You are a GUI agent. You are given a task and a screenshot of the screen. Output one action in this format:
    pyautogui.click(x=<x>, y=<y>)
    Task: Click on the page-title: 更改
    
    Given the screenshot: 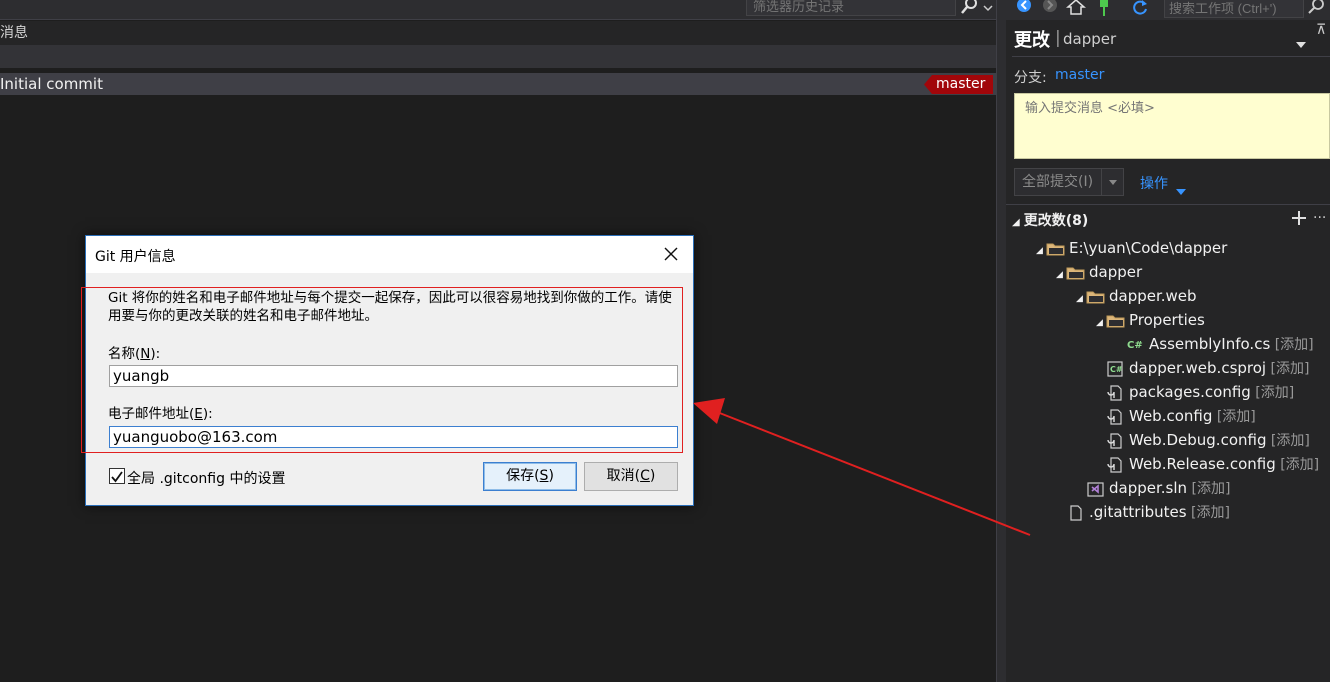 What is the action you would take?
    pyautogui.click(x=1032, y=40)
    